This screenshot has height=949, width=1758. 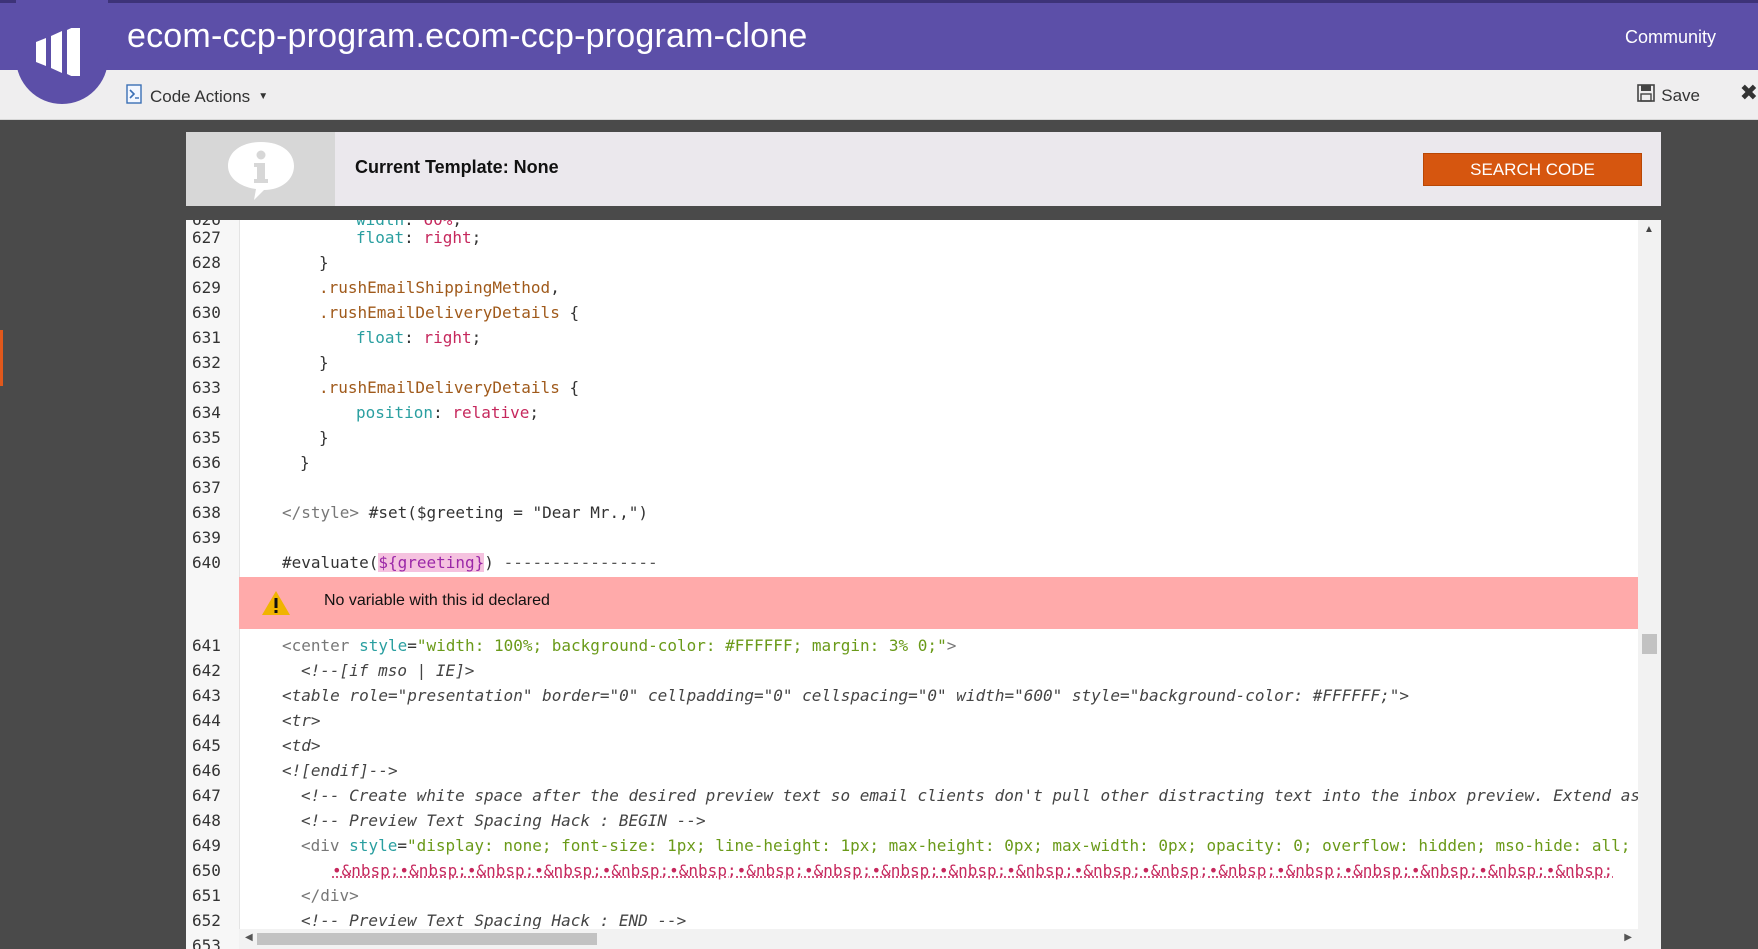 What do you see at coordinates (467, 36) in the screenshot?
I see `page-title: ecom-ccp-program.ecom-ccp-program-clone` at bounding box center [467, 36].